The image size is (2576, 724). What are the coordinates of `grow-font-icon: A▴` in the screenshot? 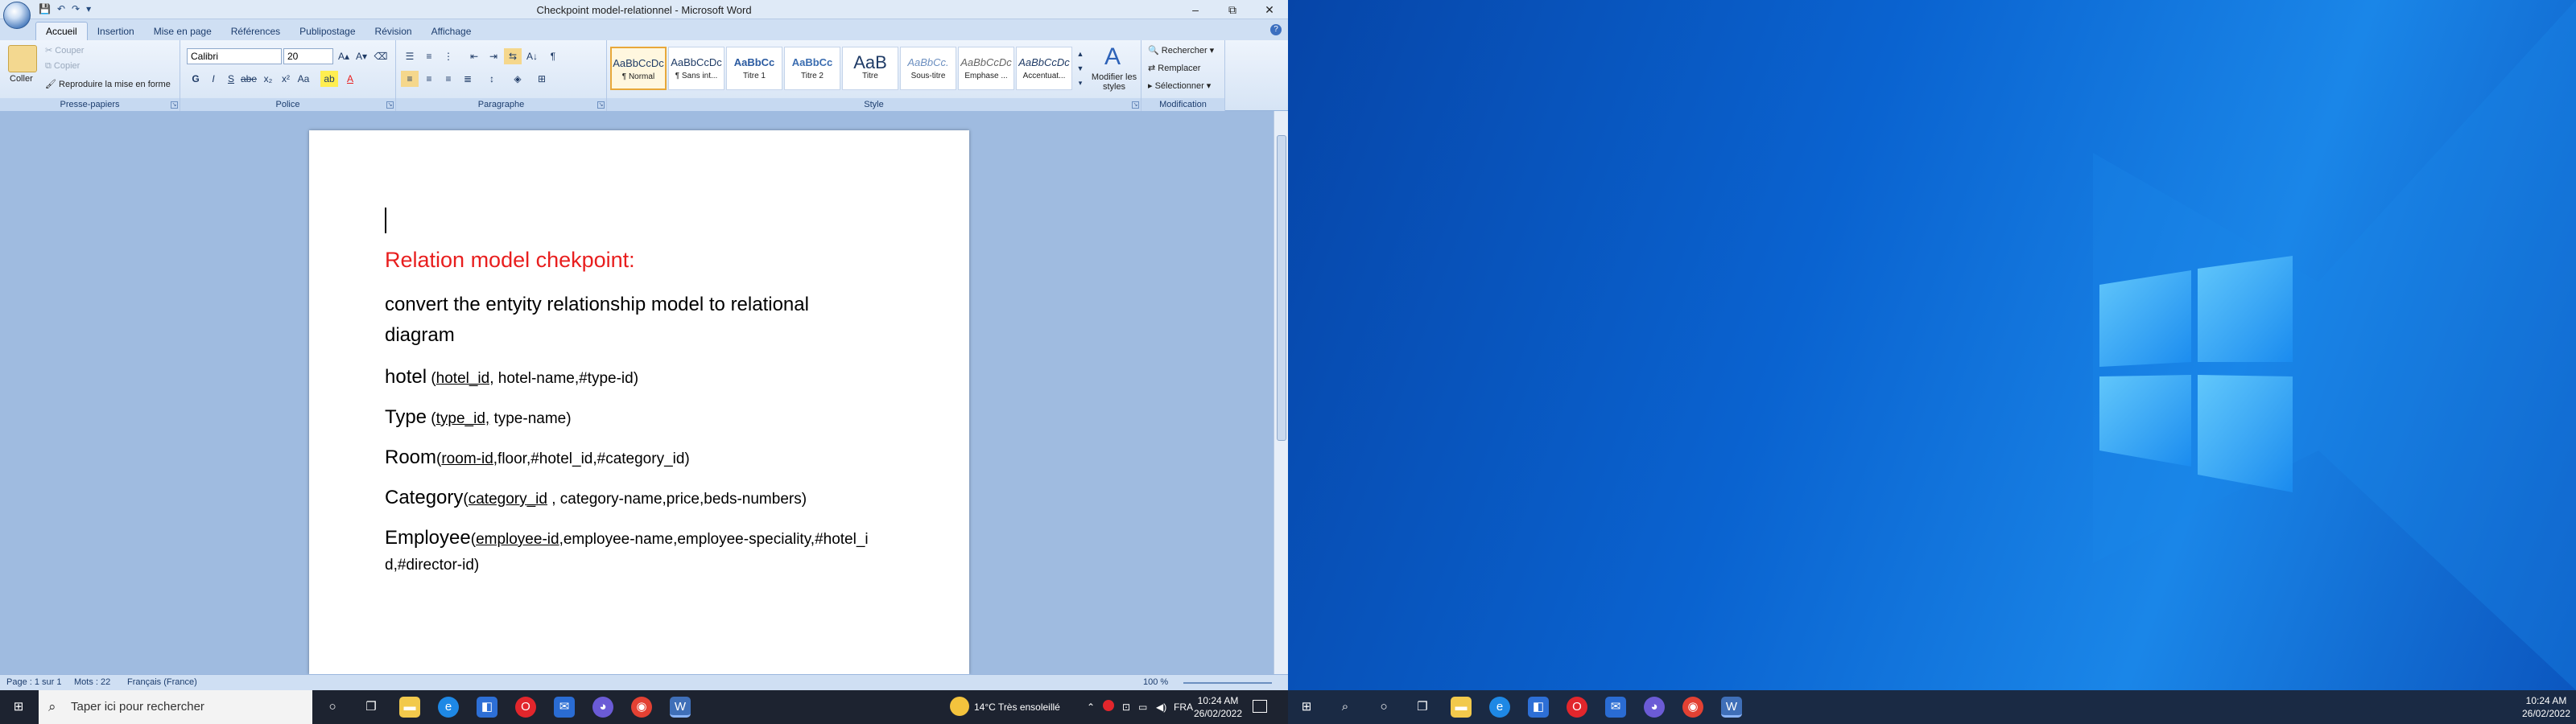 It's located at (344, 56).